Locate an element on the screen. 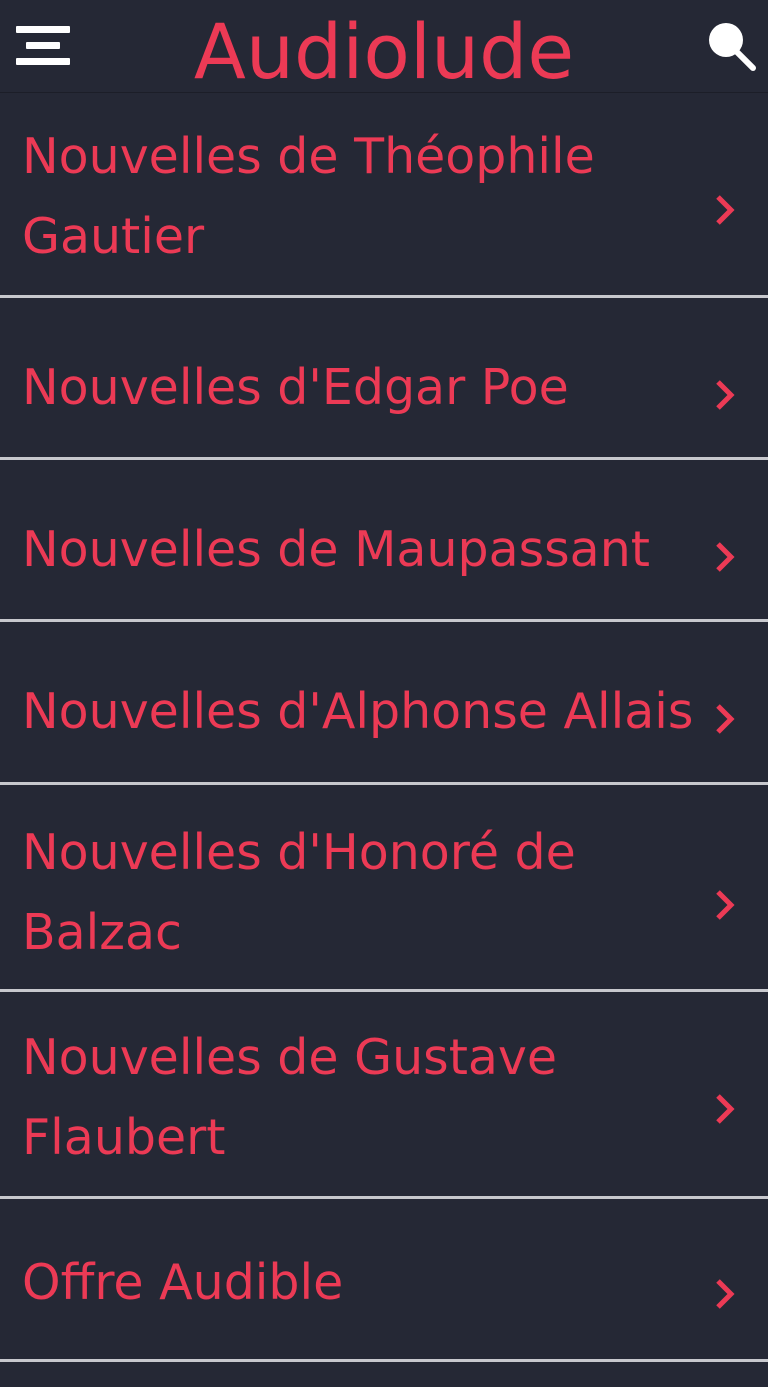  list-item-label: Offre Audible is located at coordinates (183, 1282).